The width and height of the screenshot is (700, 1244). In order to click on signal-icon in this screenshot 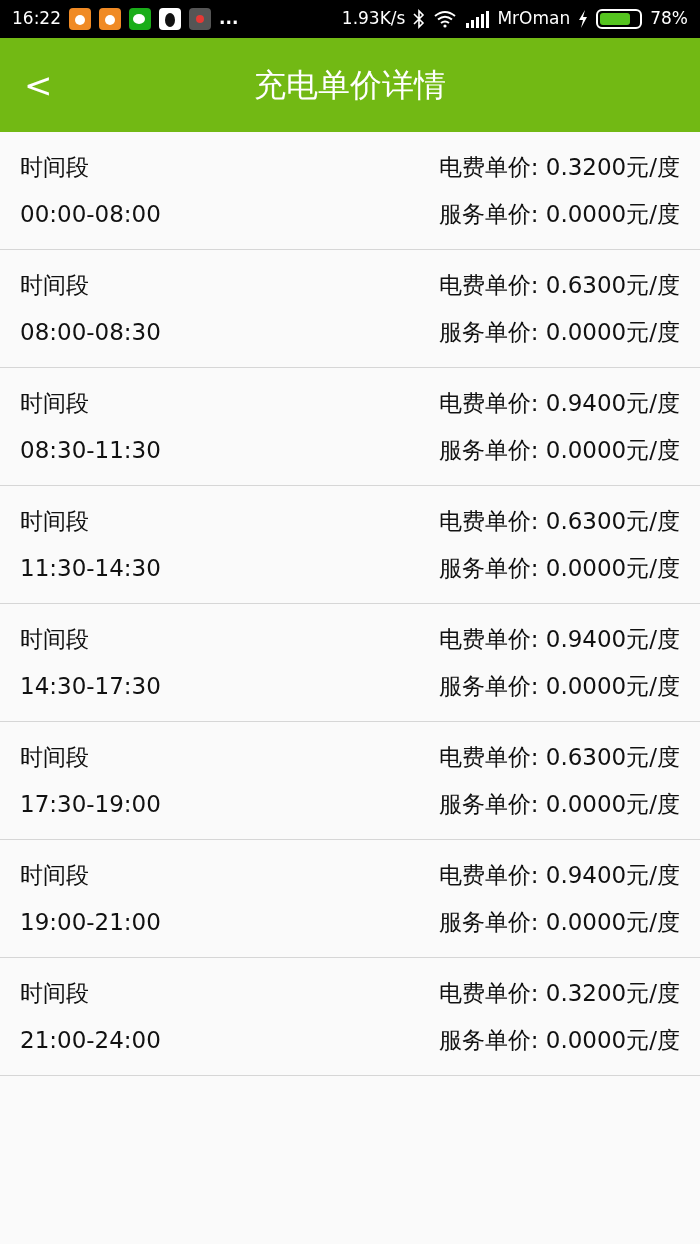, I will do `click(477, 19)`.